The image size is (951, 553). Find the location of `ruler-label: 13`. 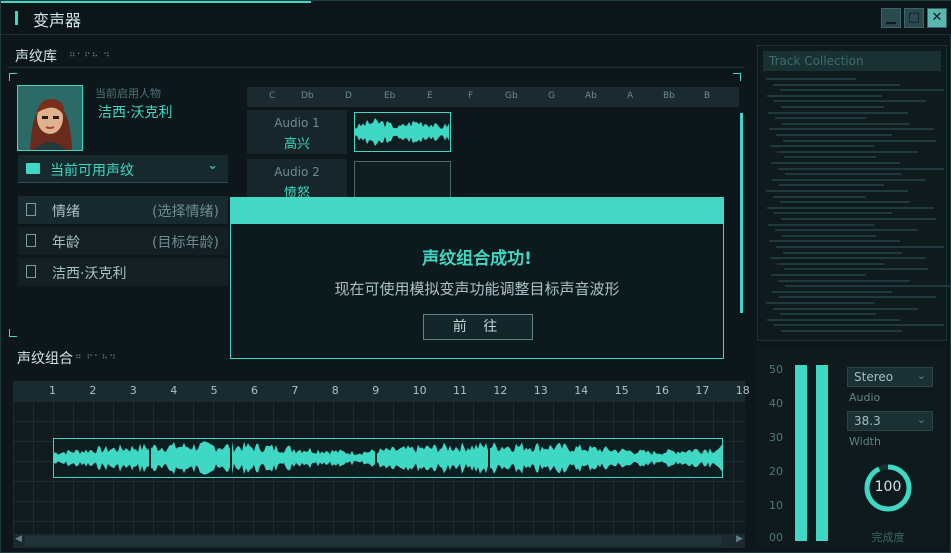

ruler-label: 13 is located at coordinates (540, 390).